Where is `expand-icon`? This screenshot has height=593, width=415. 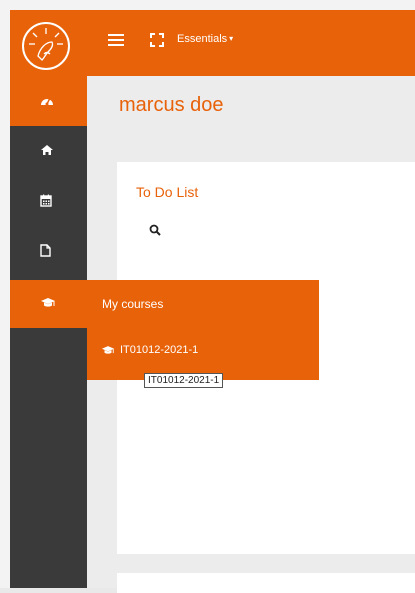 expand-icon is located at coordinates (157, 39).